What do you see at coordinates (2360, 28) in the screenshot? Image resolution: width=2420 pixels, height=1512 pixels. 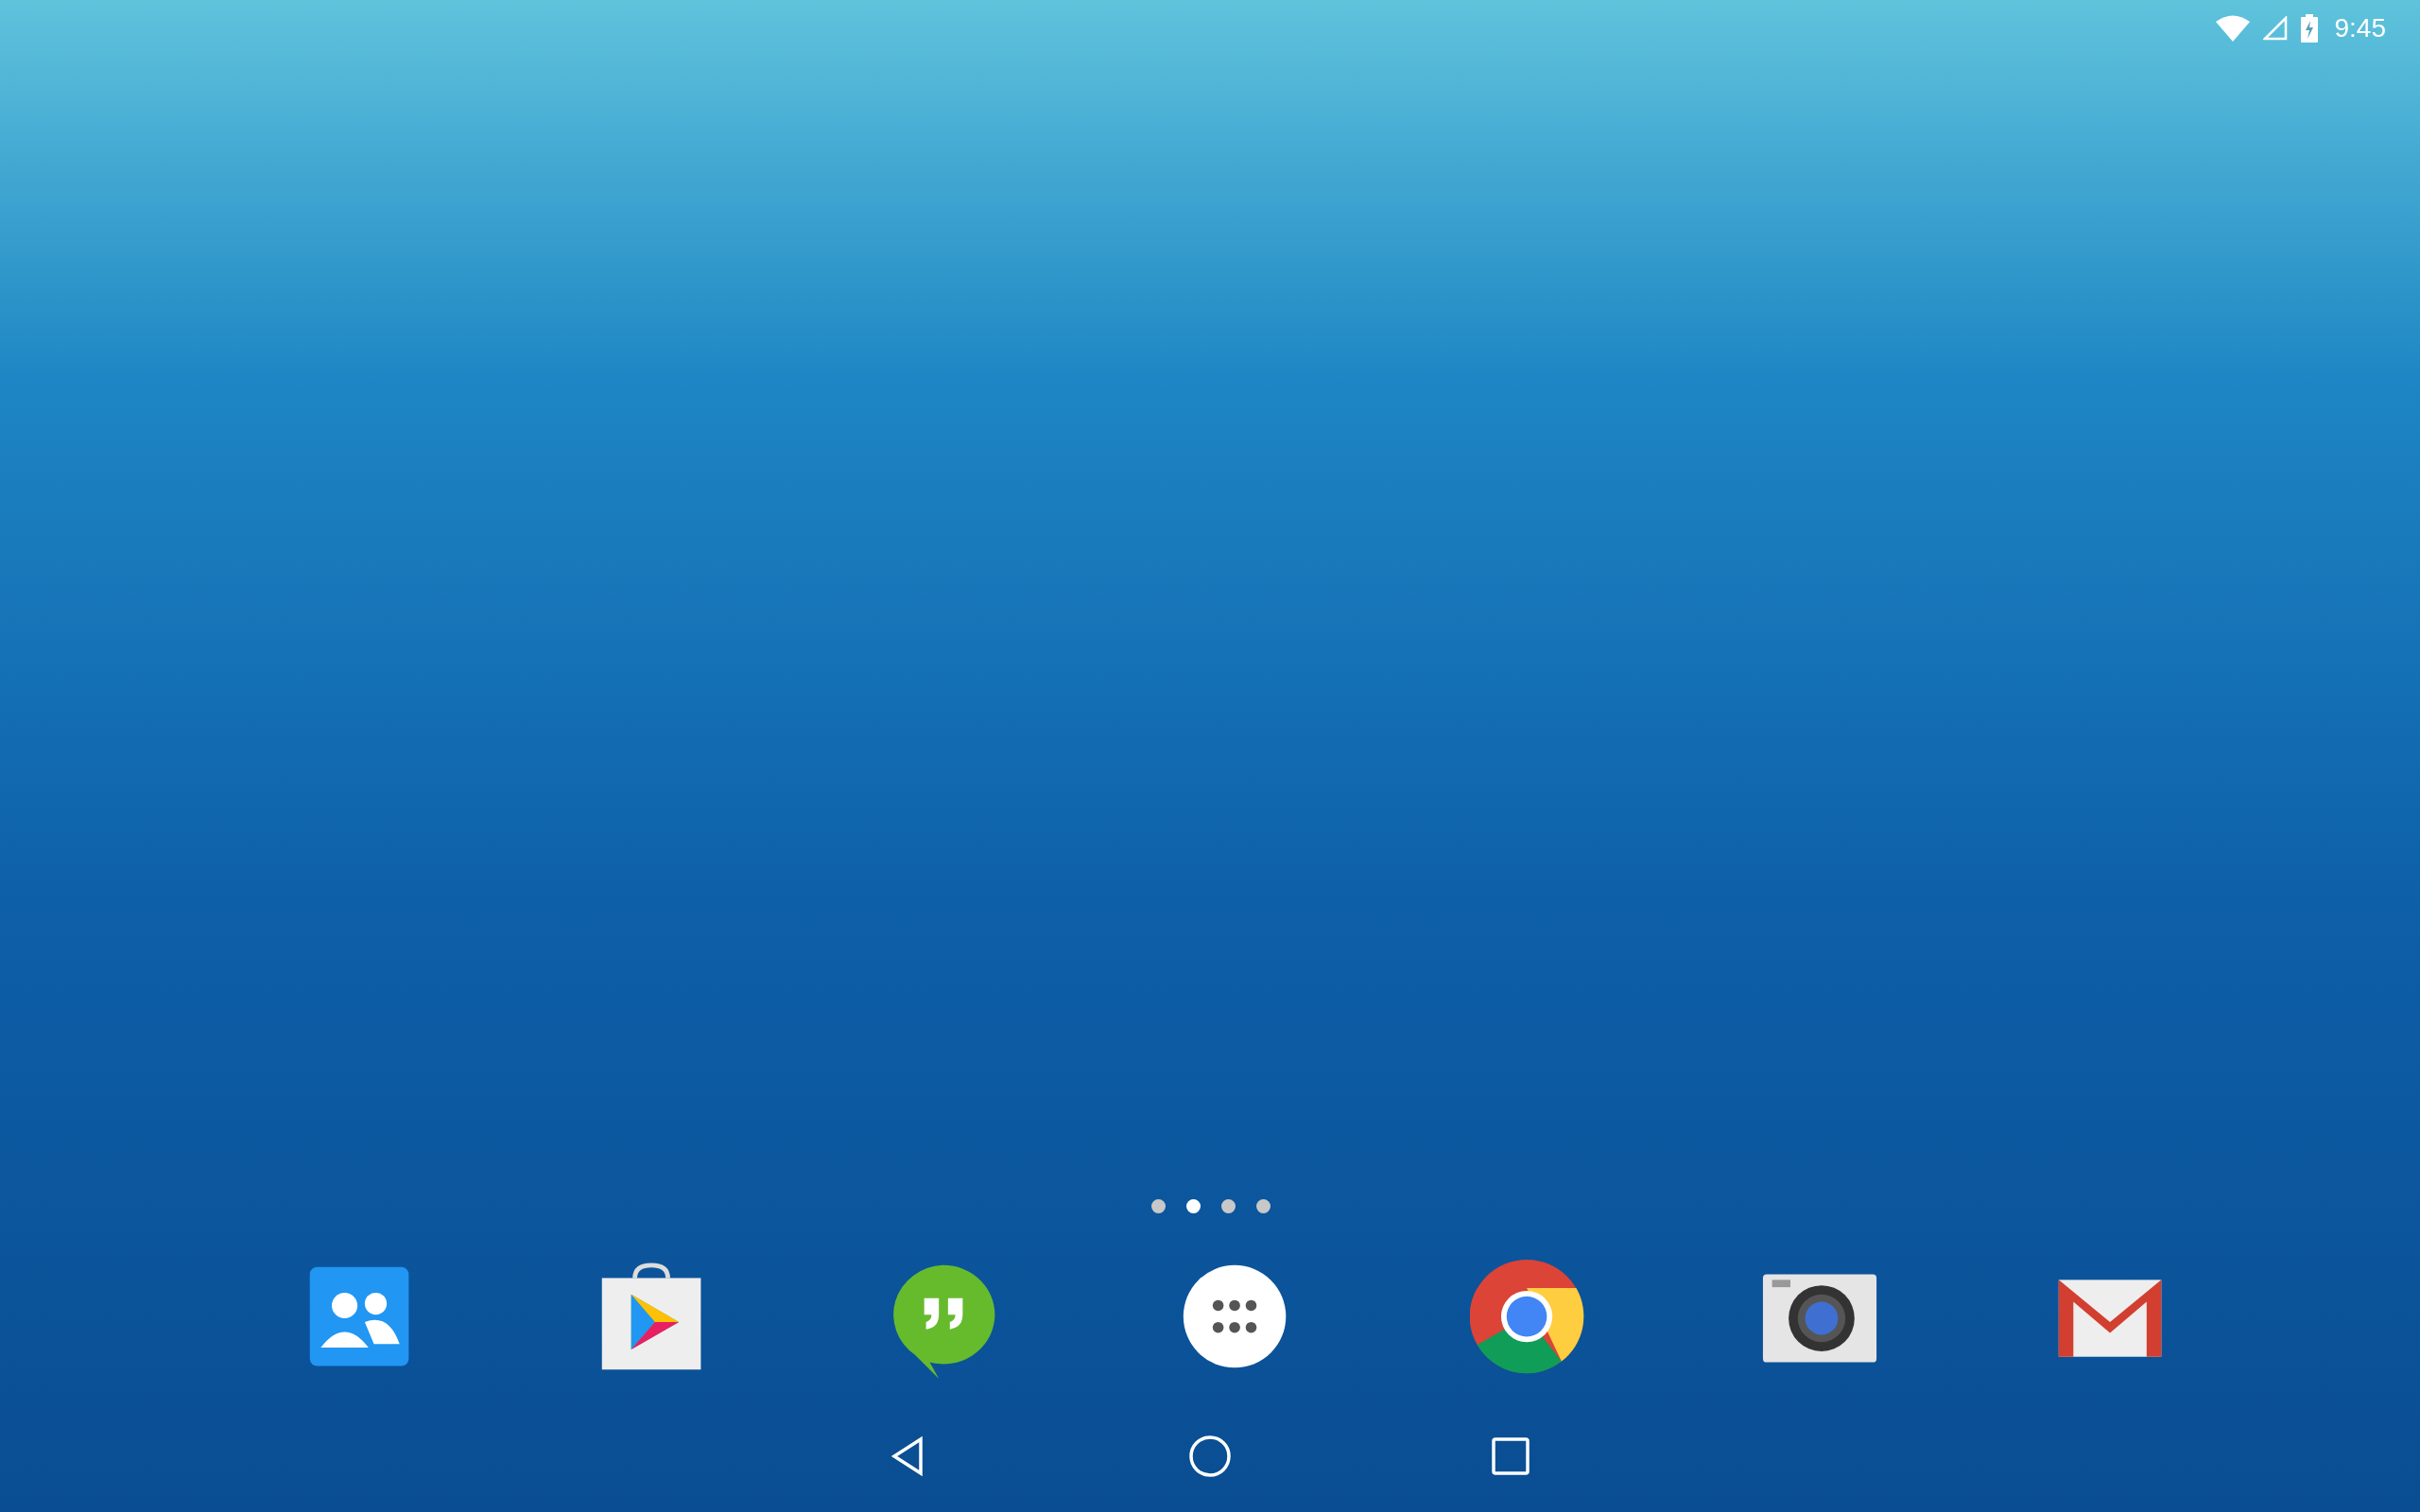 I see `clock-time: 9:45` at bounding box center [2360, 28].